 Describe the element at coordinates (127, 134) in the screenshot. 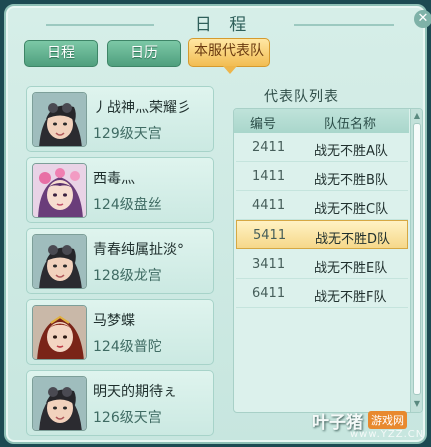

I see `member-level-school: 129级天宫` at that location.